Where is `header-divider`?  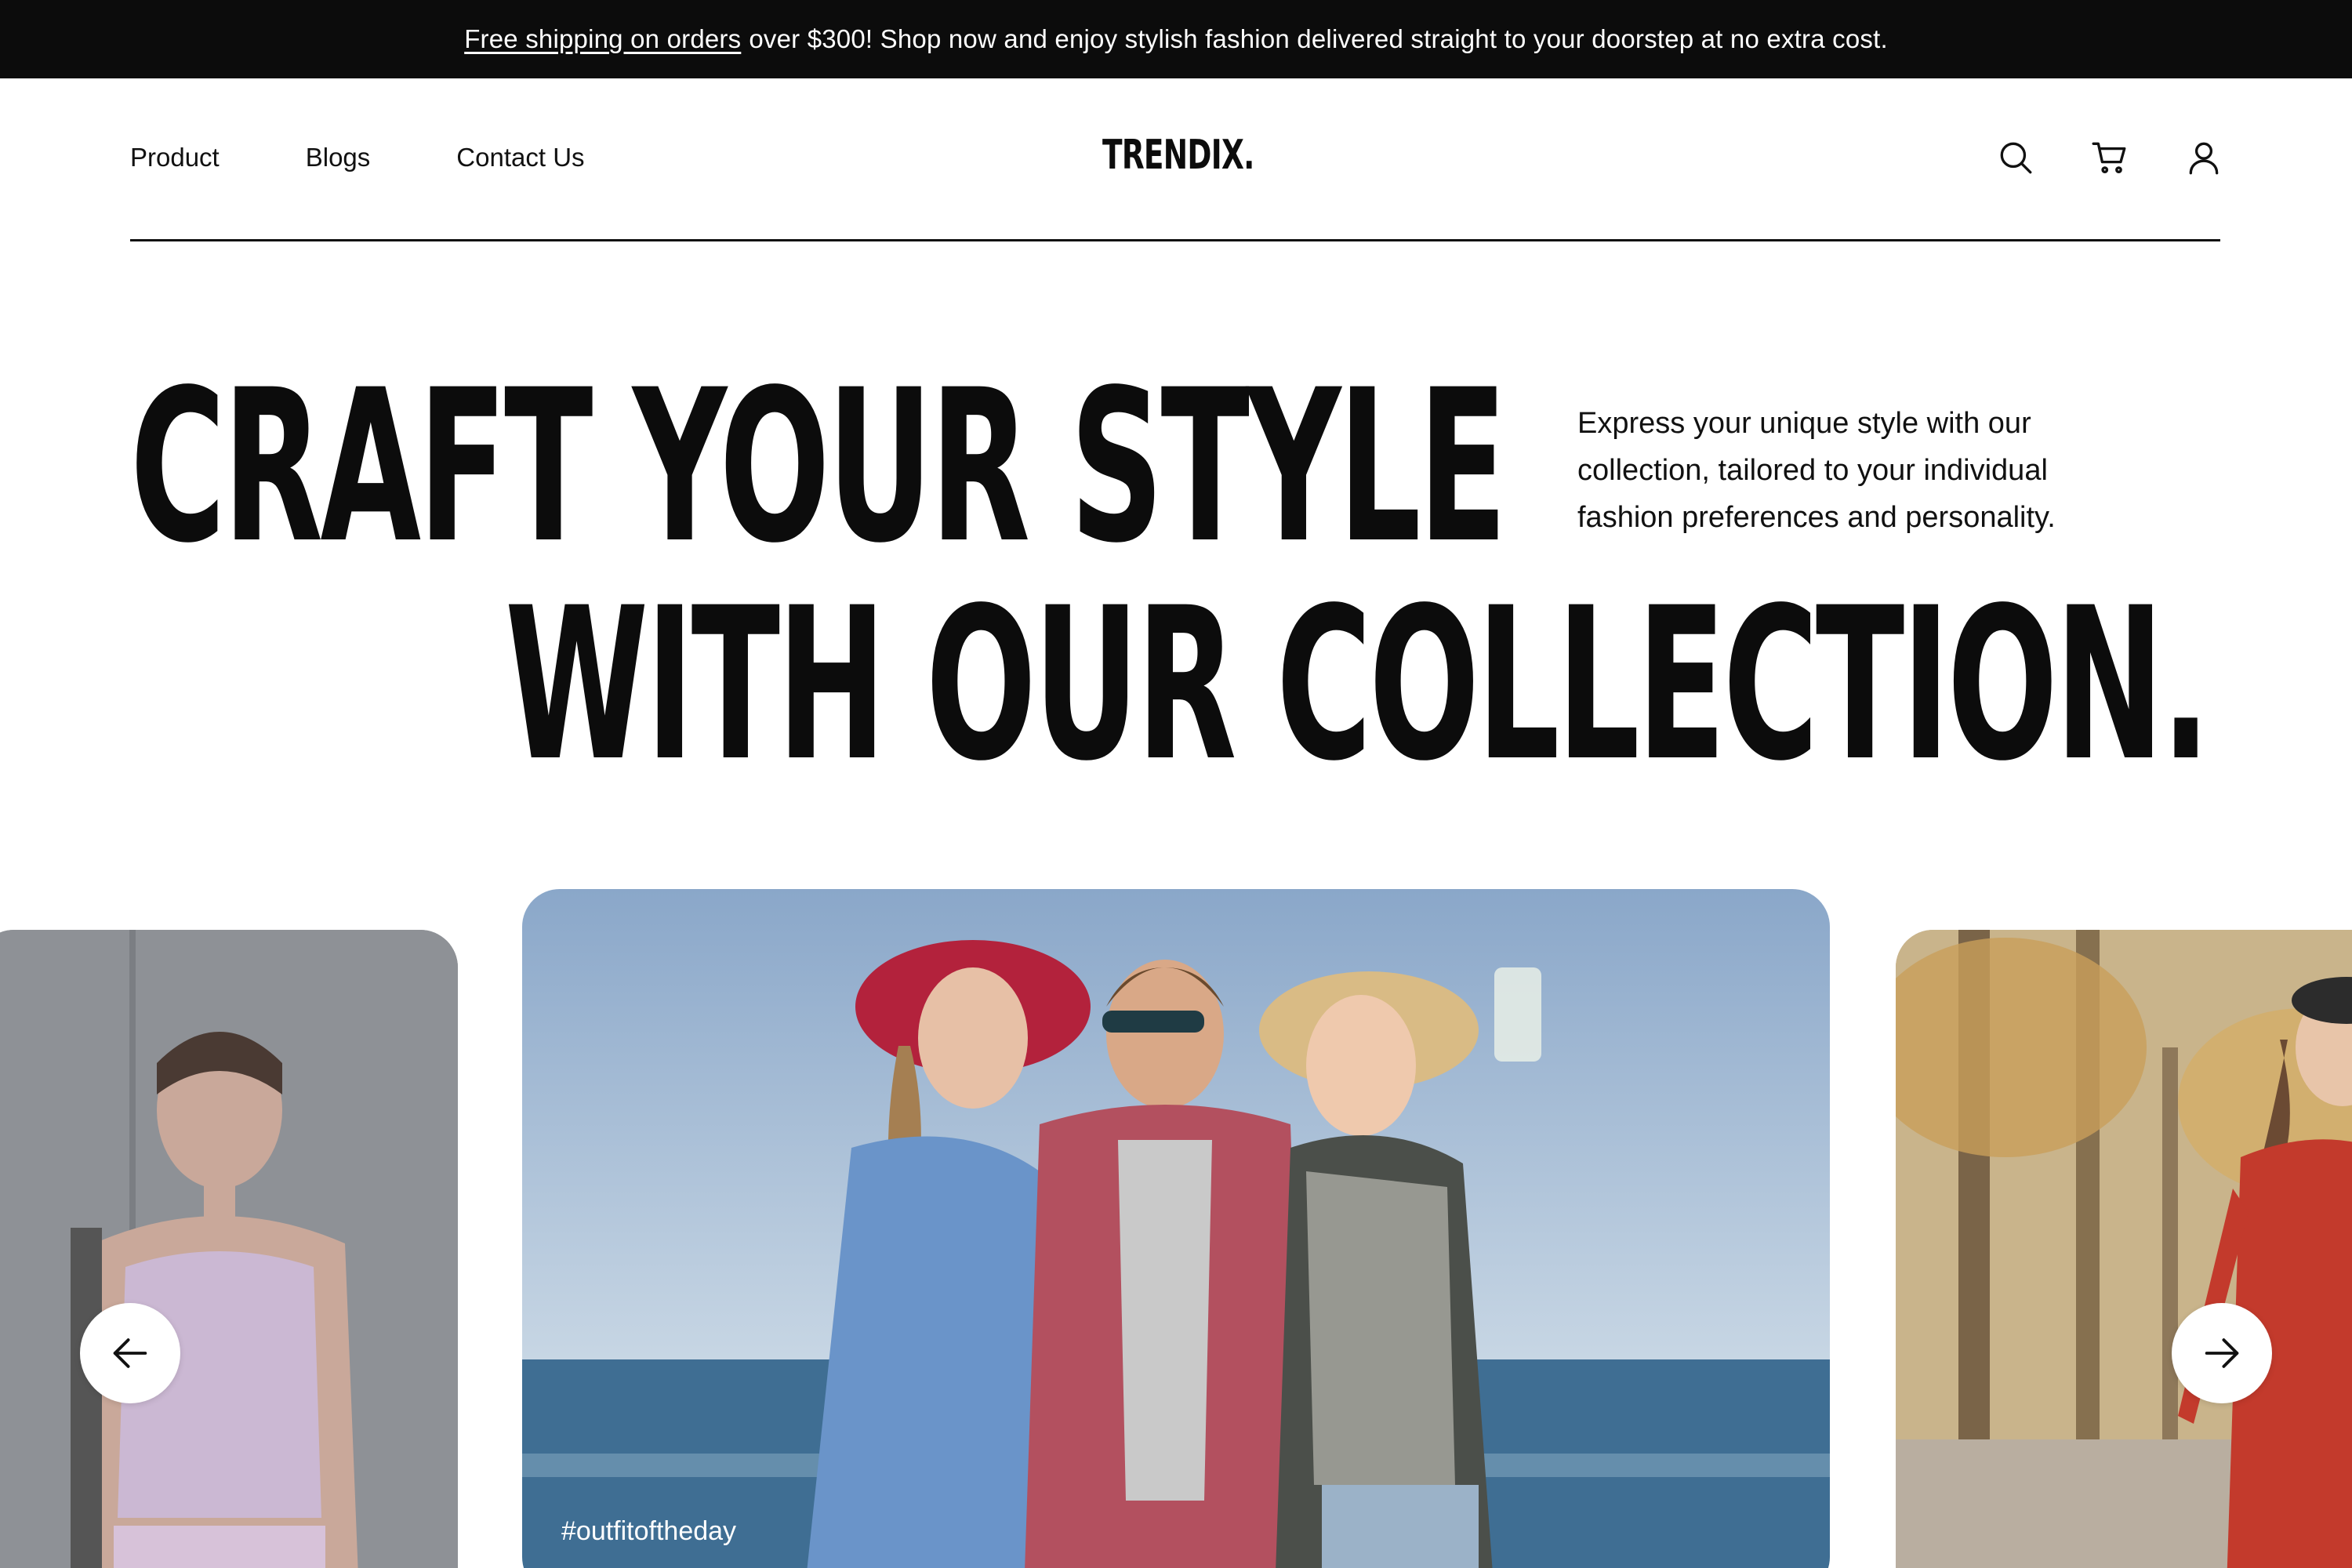
header-divider is located at coordinates (1175, 240).